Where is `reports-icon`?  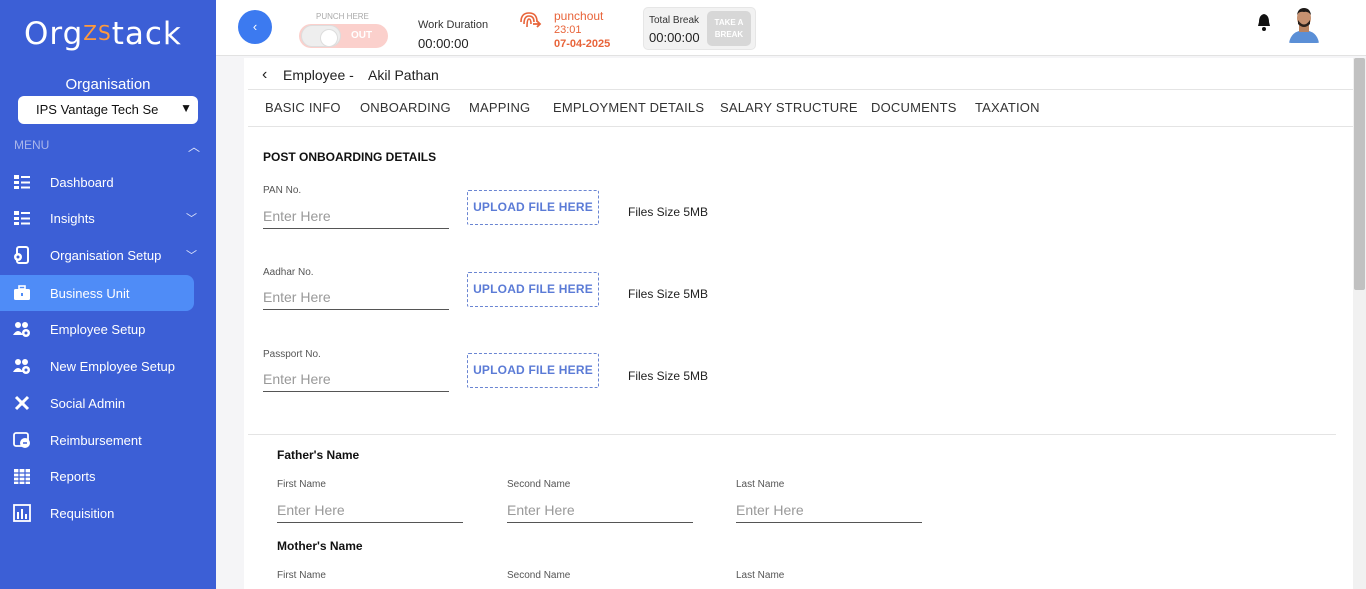 reports-icon is located at coordinates (22, 476).